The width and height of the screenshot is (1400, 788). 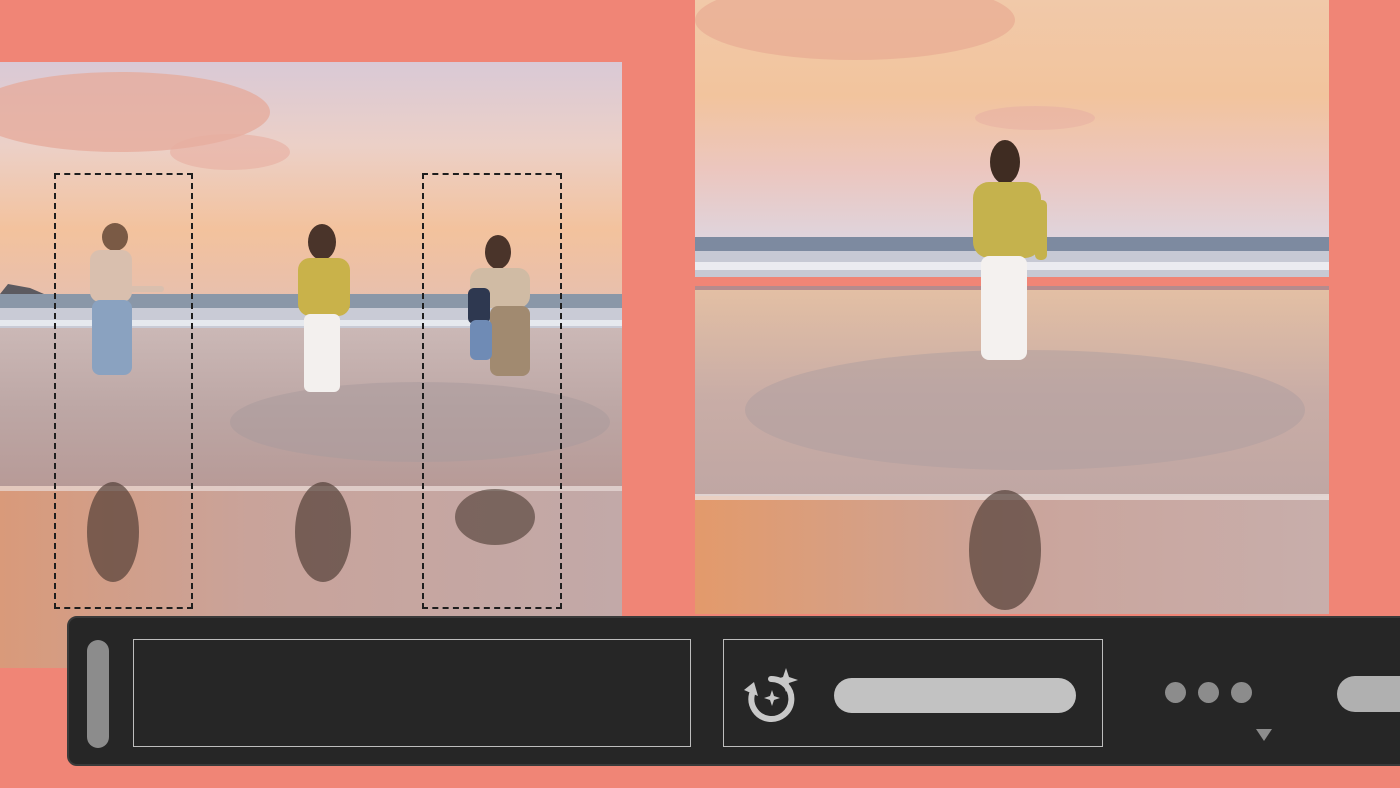 I want to click on regenerate-sparkle-icon, so click(x=771, y=697).